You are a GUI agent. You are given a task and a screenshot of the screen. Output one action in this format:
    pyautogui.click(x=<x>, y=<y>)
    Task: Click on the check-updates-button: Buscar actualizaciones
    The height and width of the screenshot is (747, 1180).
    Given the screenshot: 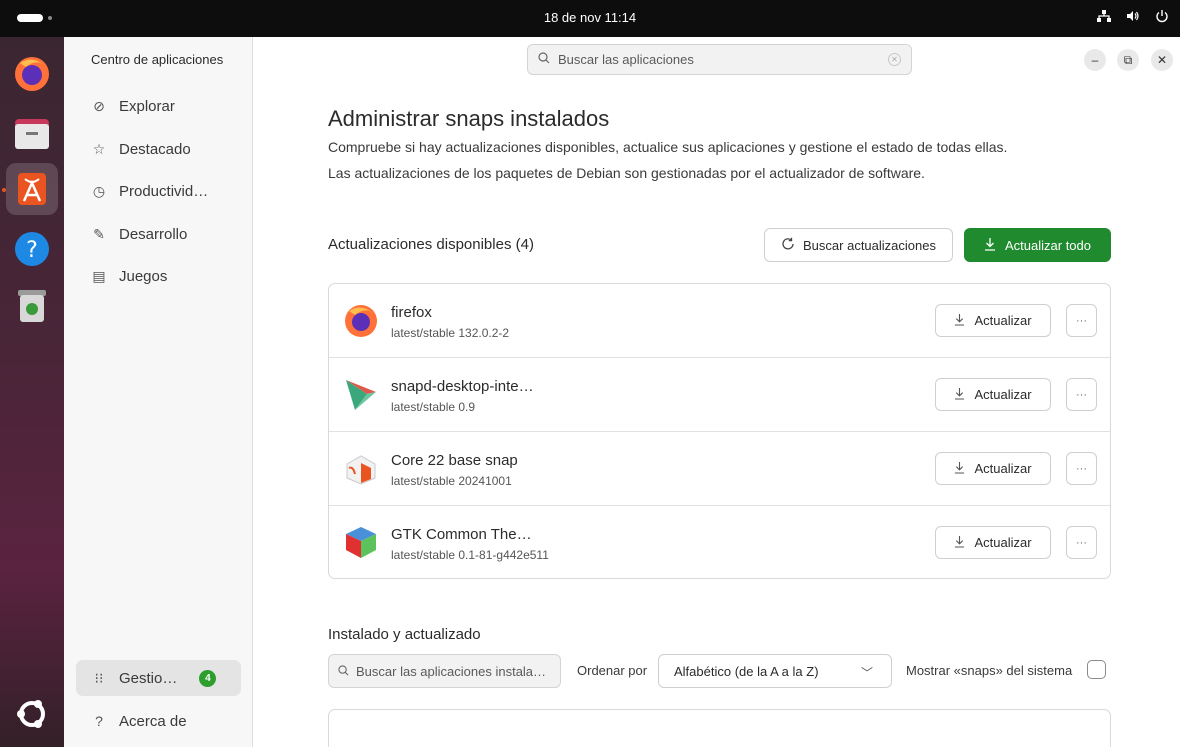 What is the action you would take?
    pyautogui.click(x=858, y=245)
    